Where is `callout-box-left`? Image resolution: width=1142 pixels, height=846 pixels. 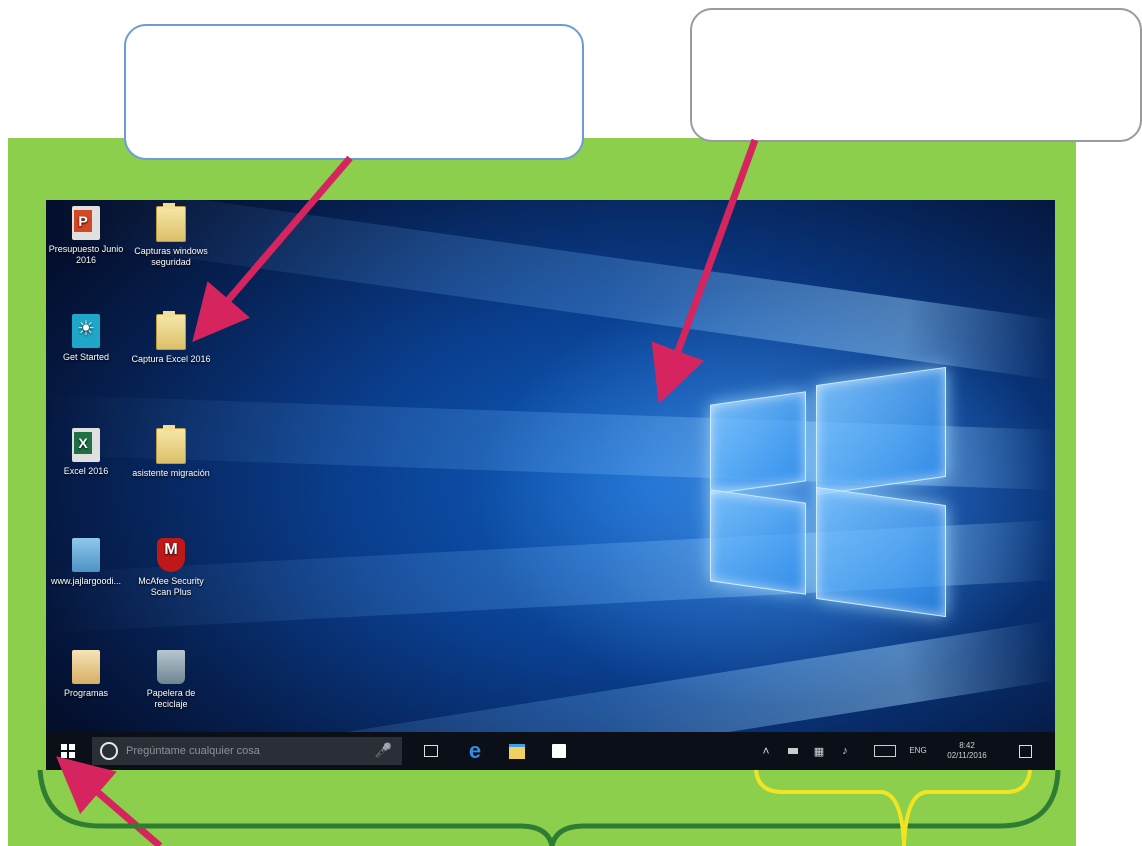 callout-box-left is located at coordinates (354, 92).